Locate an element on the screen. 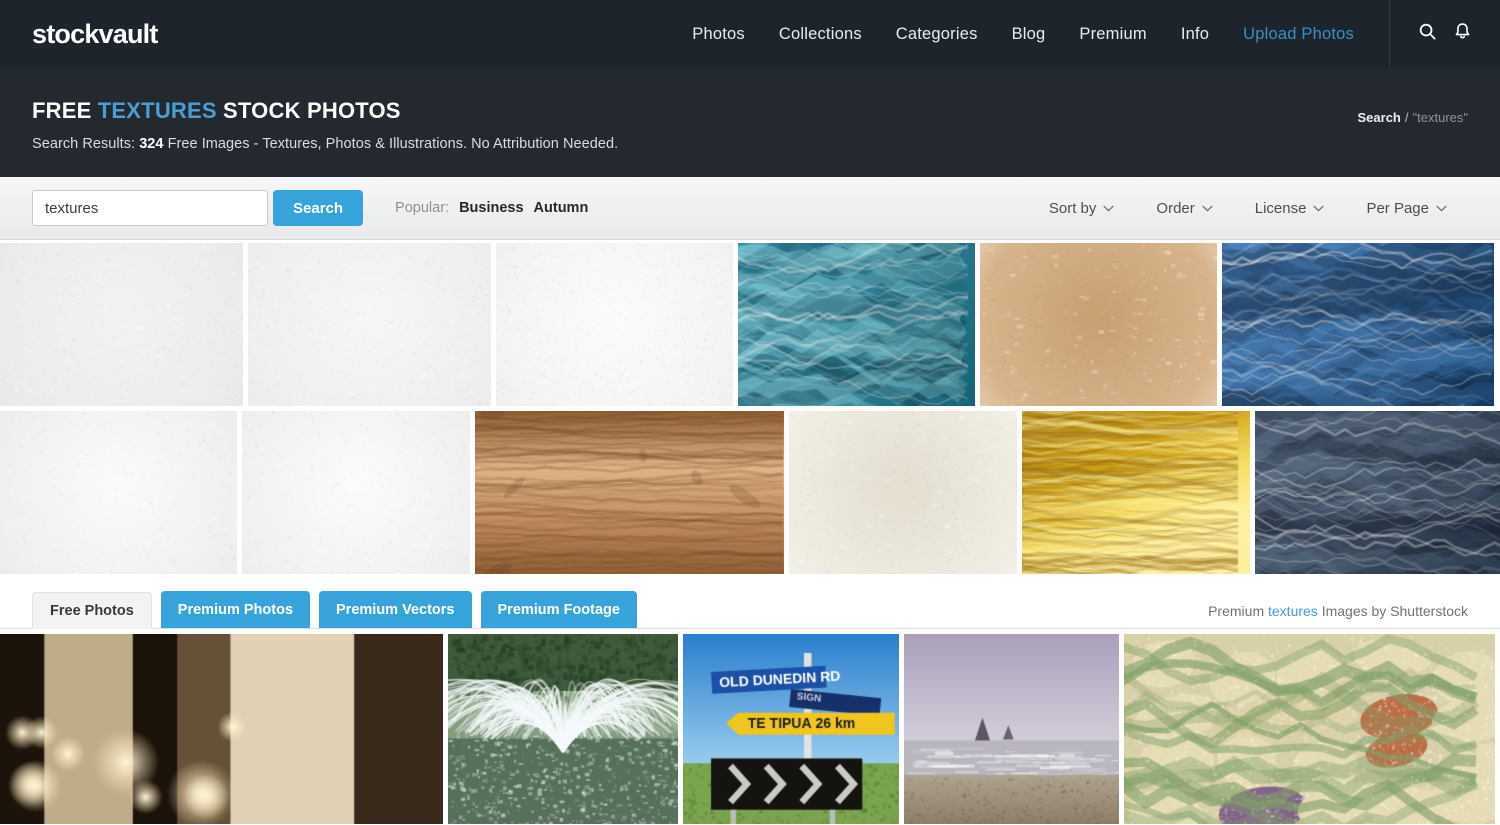  result-thumbnail-white-plaster-texture is located at coordinates (121, 324).